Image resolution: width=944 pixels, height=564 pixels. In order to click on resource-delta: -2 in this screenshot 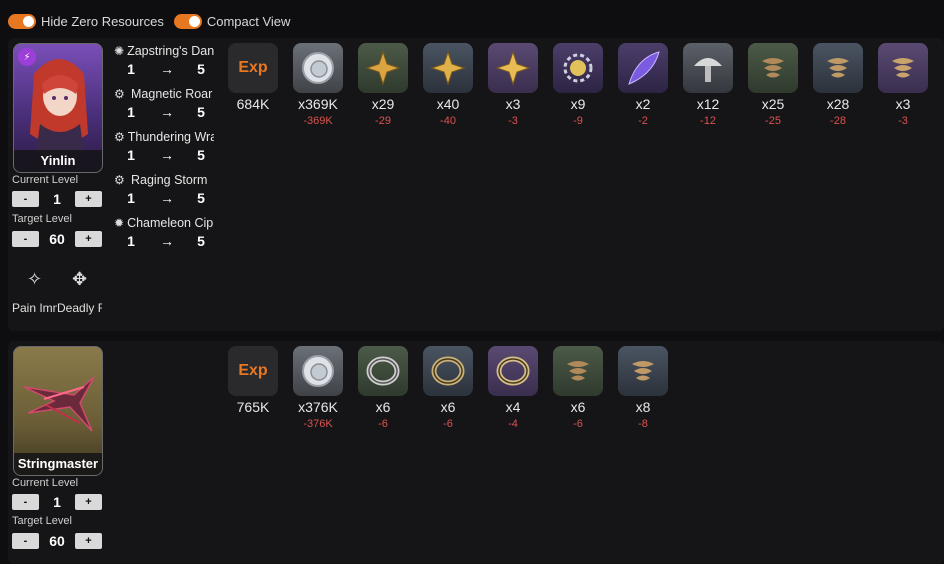, I will do `click(643, 121)`.